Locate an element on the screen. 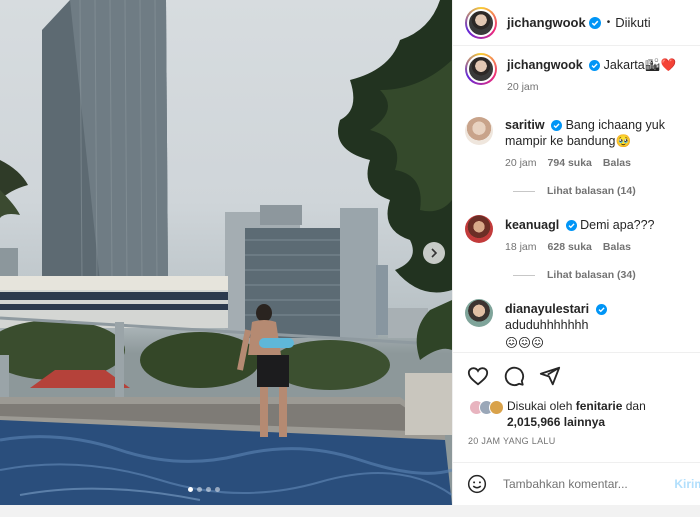  view-replies-label: Lihat balasan (14) is located at coordinates (591, 191).